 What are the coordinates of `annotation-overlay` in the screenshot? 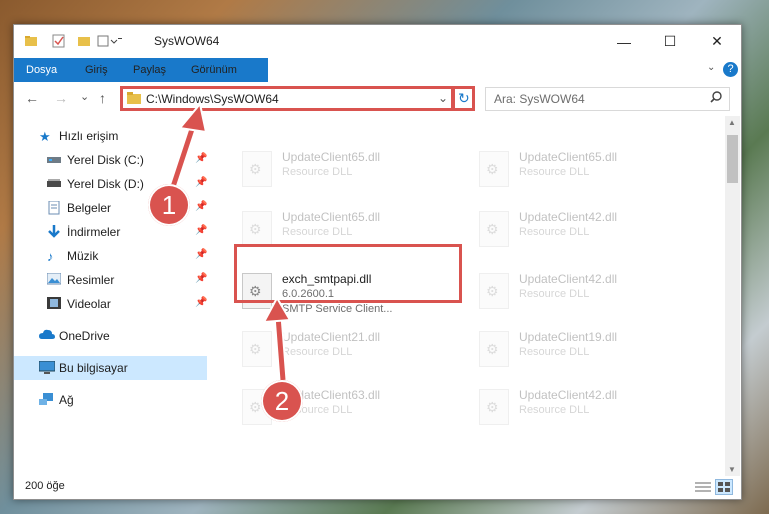 It's located at (228, 241).